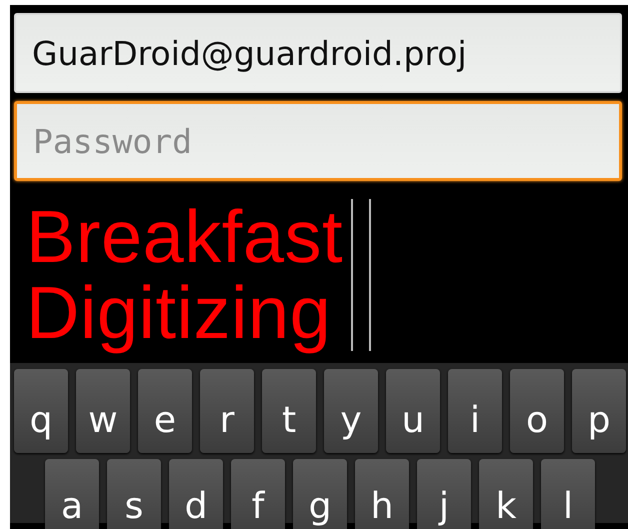 Image resolution: width=628 pixels, height=529 pixels. Describe the element at coordinates (537, 411) in the screenshot. I see `key: o` at that location.